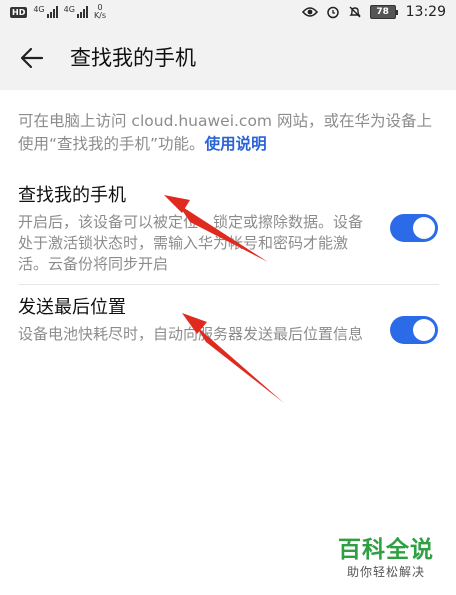 The width and height of the screenshot is (456, 595). I want to click on app-bar: 查找我的手机, so click(228, 58).